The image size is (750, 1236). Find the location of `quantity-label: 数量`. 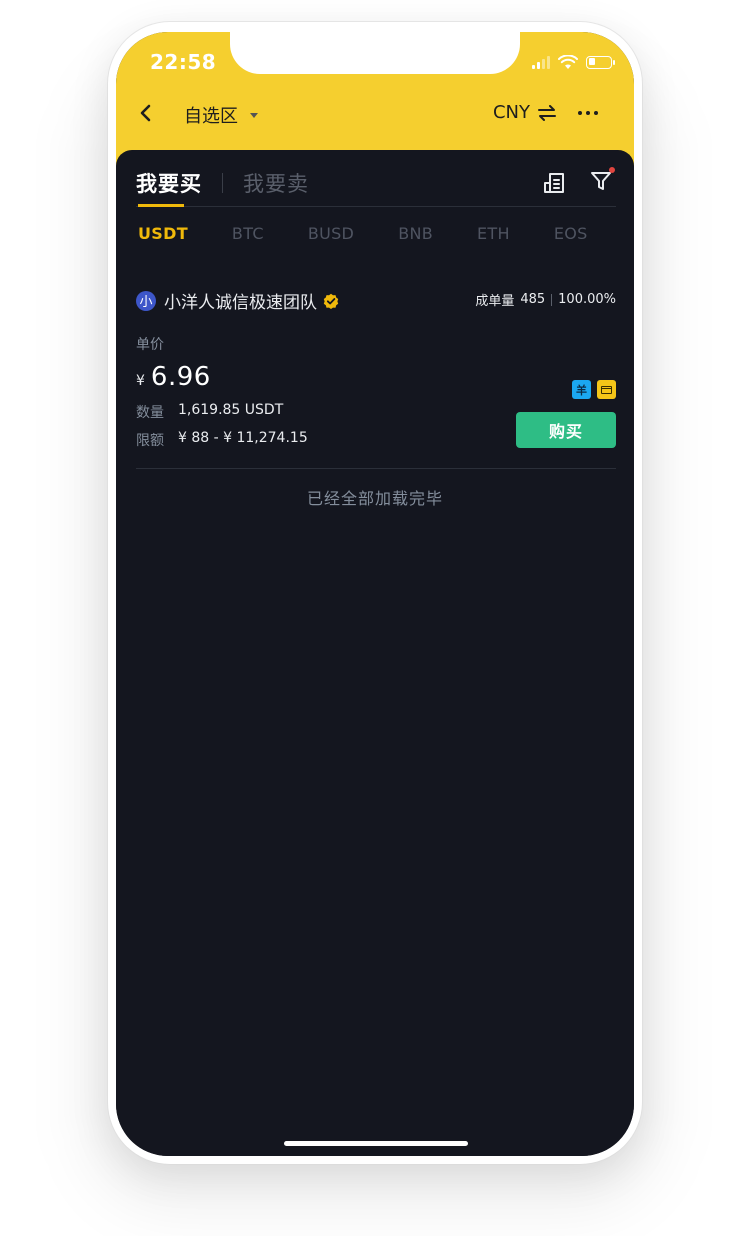

quantity-label: 数量 is located at coordinates (150, 413).